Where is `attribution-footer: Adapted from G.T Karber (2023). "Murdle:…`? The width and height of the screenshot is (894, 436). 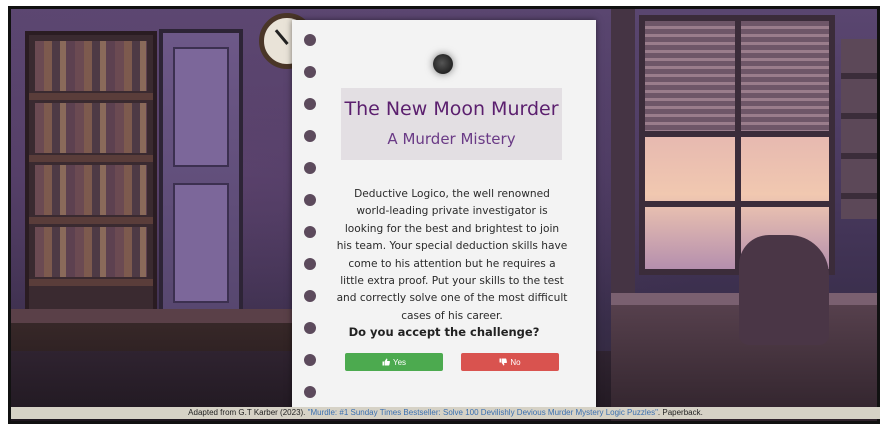
attribution-footer: Adapted from G.T Karber (2023). "Murdle:… is located at coordinates (445, 413).